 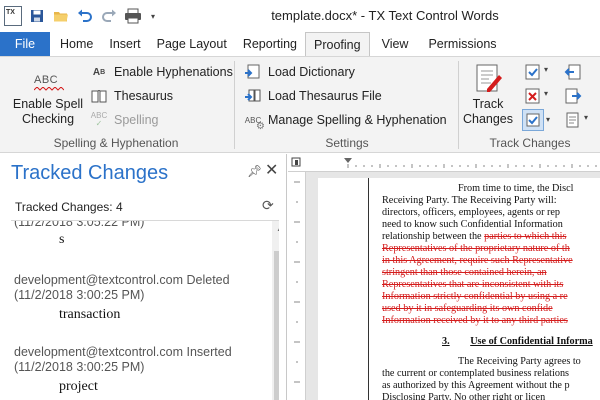 What do you see at coordinates (253, 72) in the screenshot?
I see `load-dictionary-icon` at bounding box center [253, 72].